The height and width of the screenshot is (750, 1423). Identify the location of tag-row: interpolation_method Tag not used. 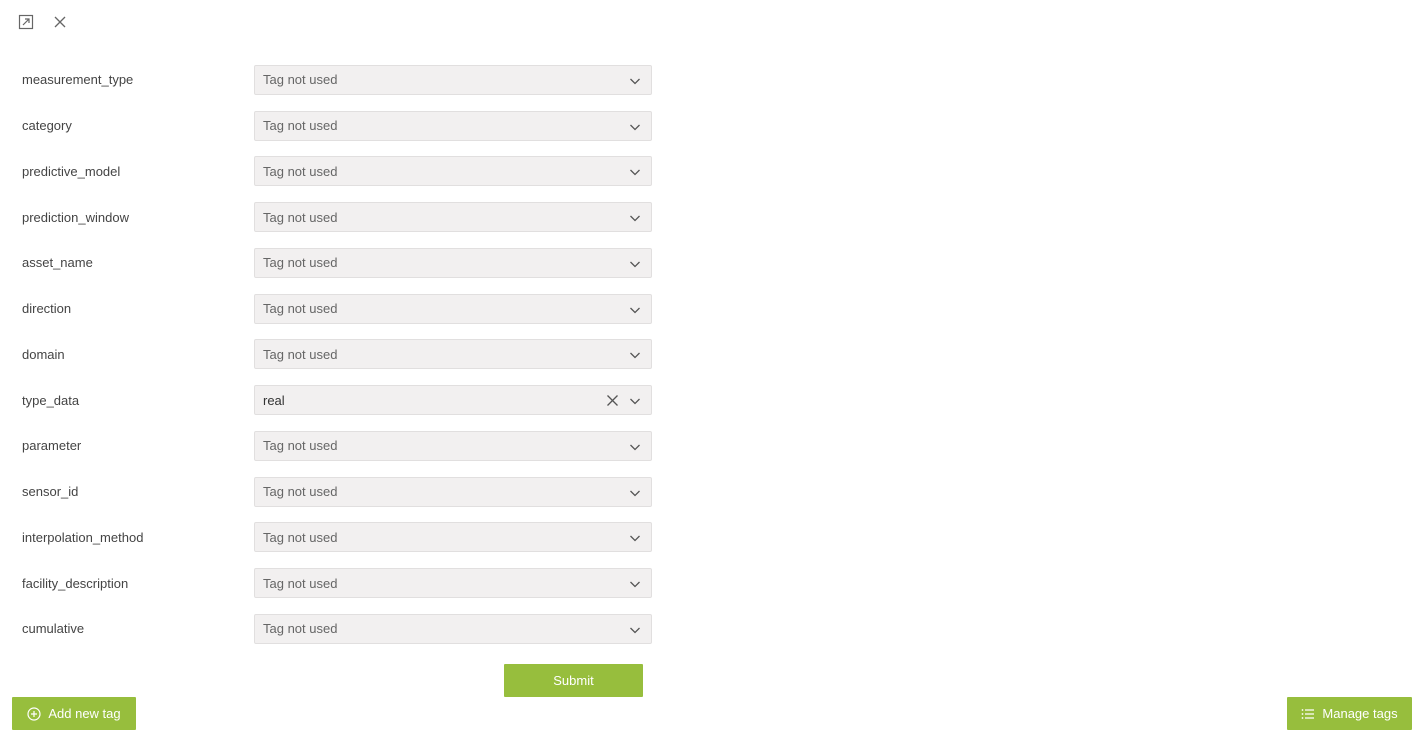
(337, 538).